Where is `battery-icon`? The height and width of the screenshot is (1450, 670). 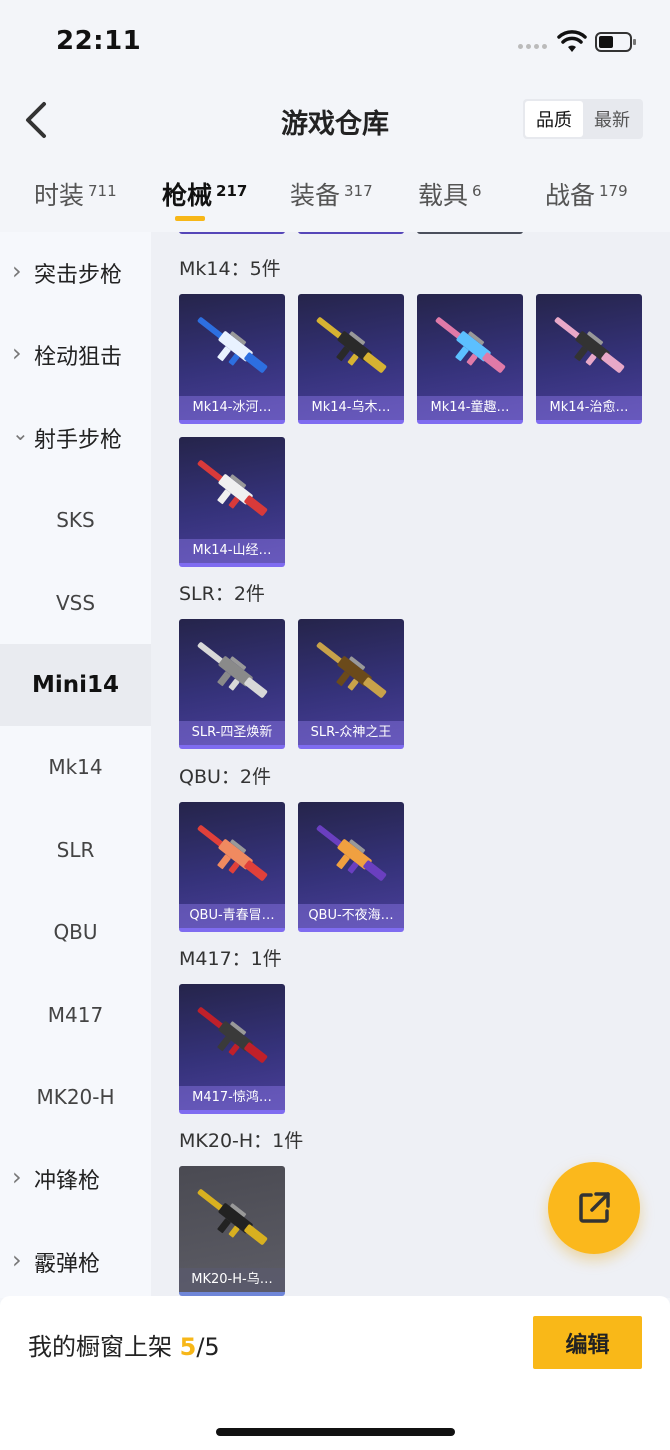 battery-icon is located at coordinates (615, 42).